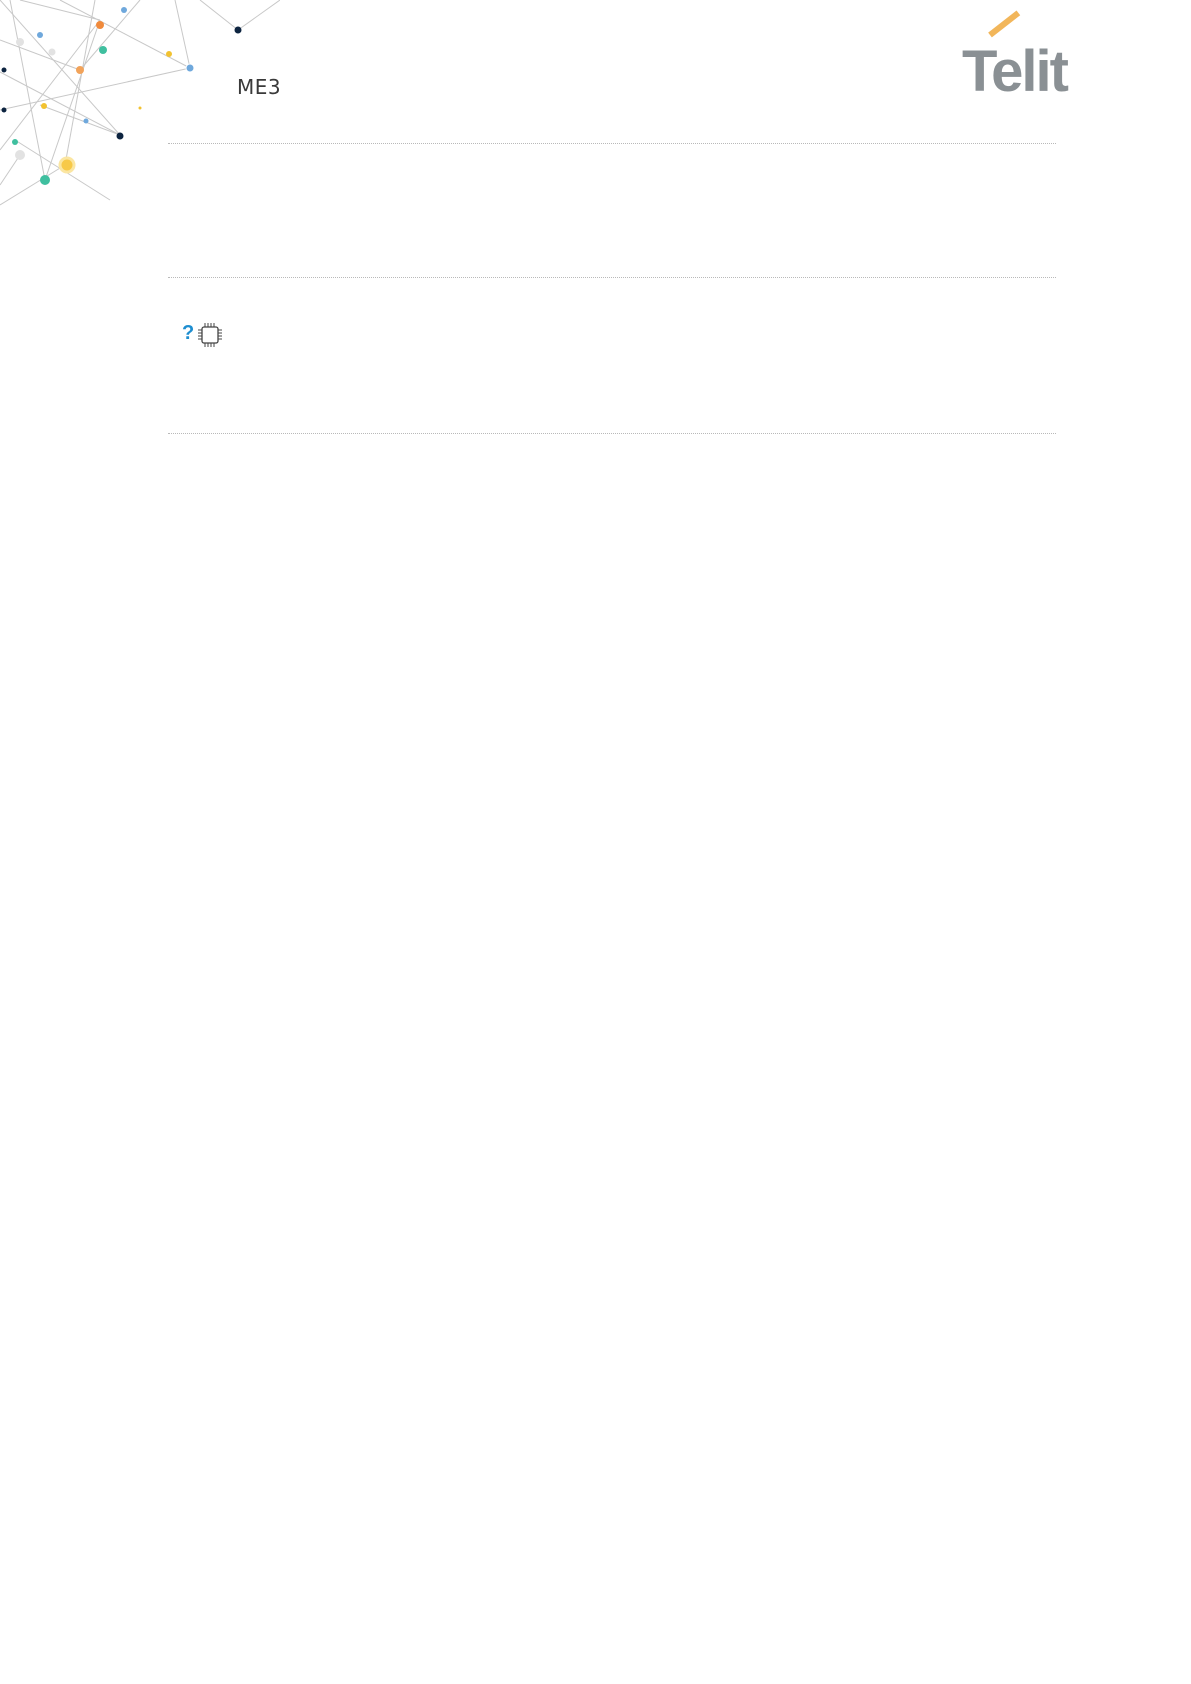 Image resolution: width=1191 pixels, height=1684 pixels. What do you see at coordinates (612, 143) in the screenshot?
I see `header-divider` at bounding box center [612, 143].